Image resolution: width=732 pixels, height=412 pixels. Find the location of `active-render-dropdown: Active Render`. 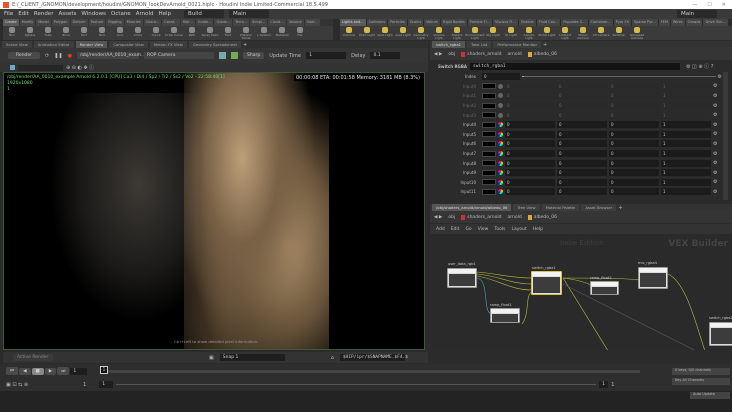

active-render-dropdown: Active Render is located at coordinates (33, 357).